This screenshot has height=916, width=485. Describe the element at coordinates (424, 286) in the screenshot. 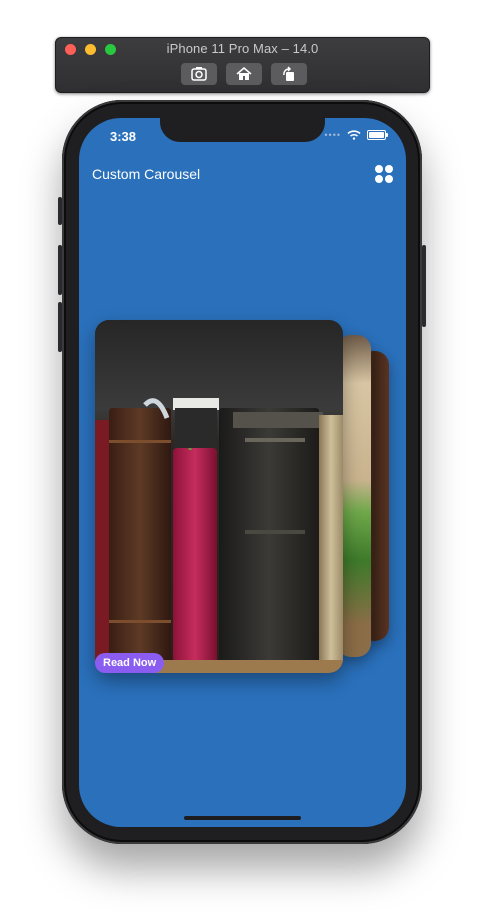

I see `power-button` at that location.